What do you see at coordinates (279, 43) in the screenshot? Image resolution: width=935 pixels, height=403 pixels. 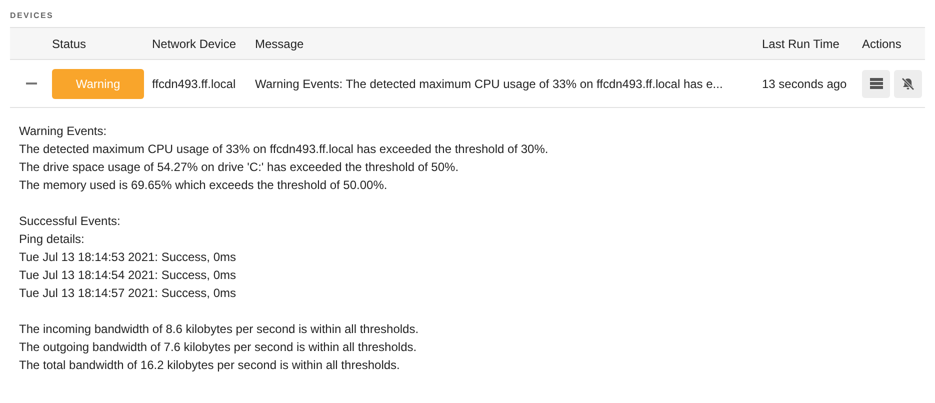 I see `column-header: Message` at bounding box center [279, 43].